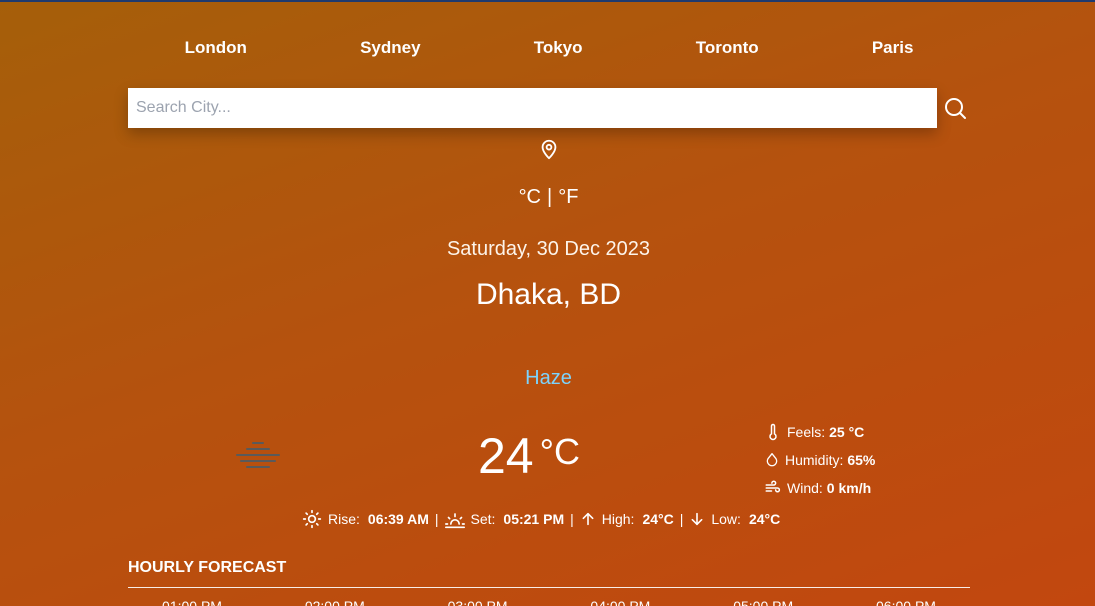  I want to click on city-button-paris: Paris, so click(893, 48).